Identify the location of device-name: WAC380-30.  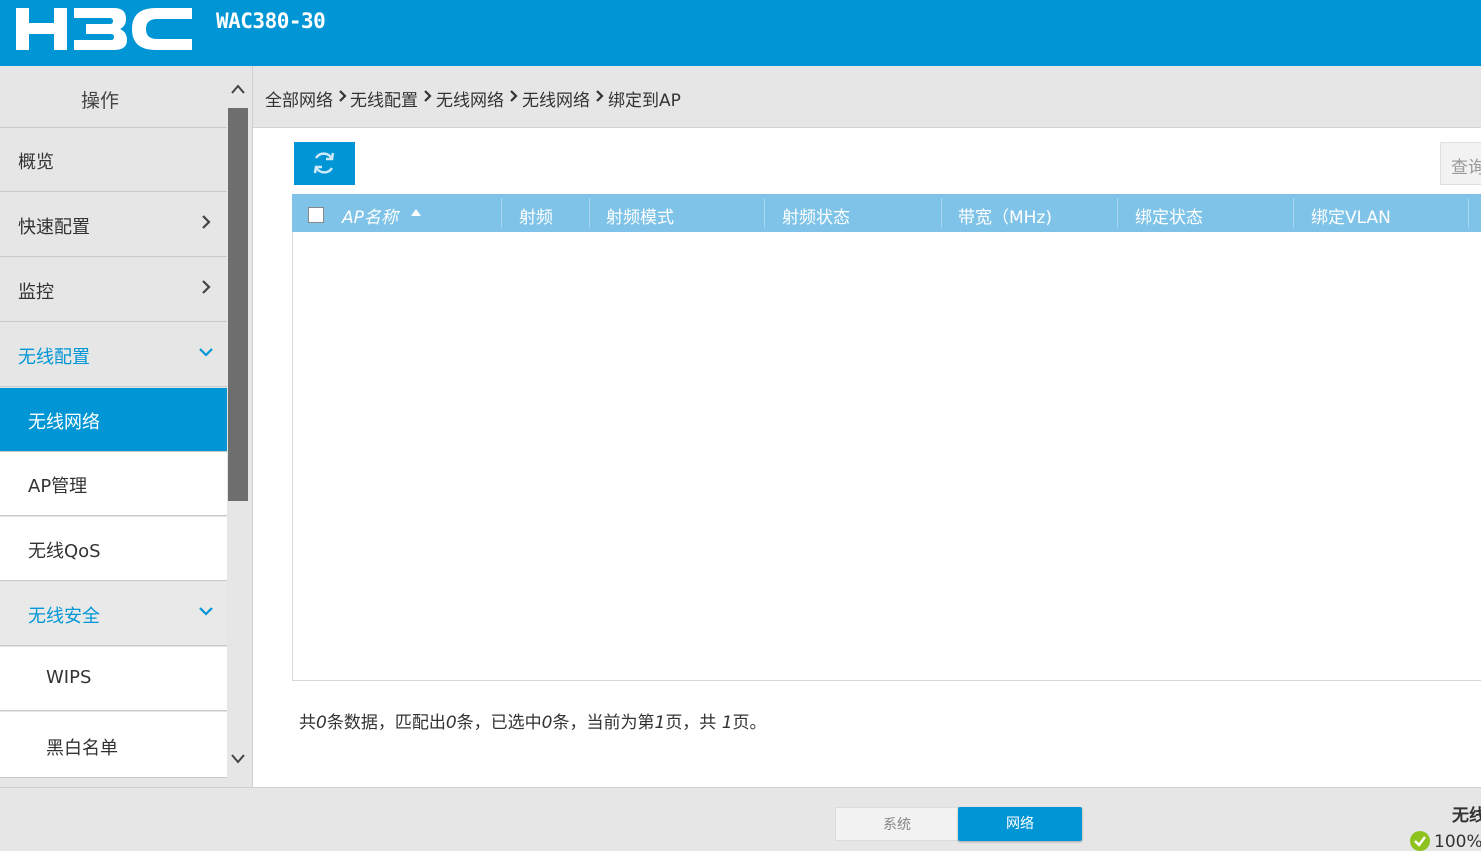
(271, 21).